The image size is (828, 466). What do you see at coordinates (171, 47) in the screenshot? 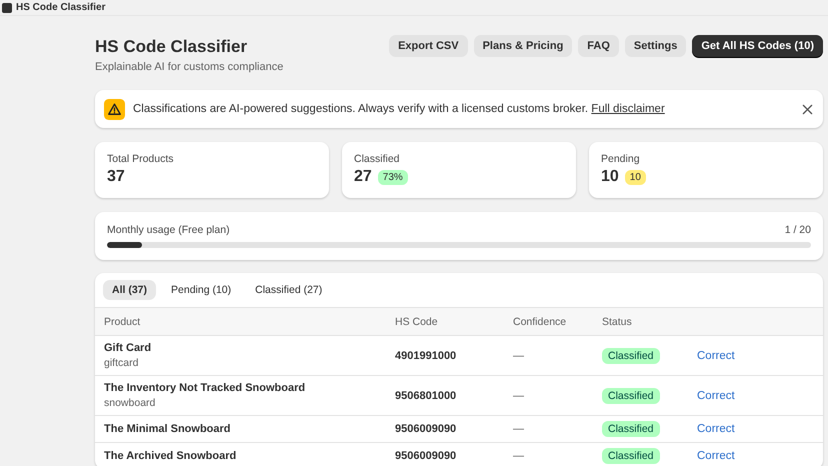
I see `page-title: HS Code Classifier` at bounding box center [171, 47].